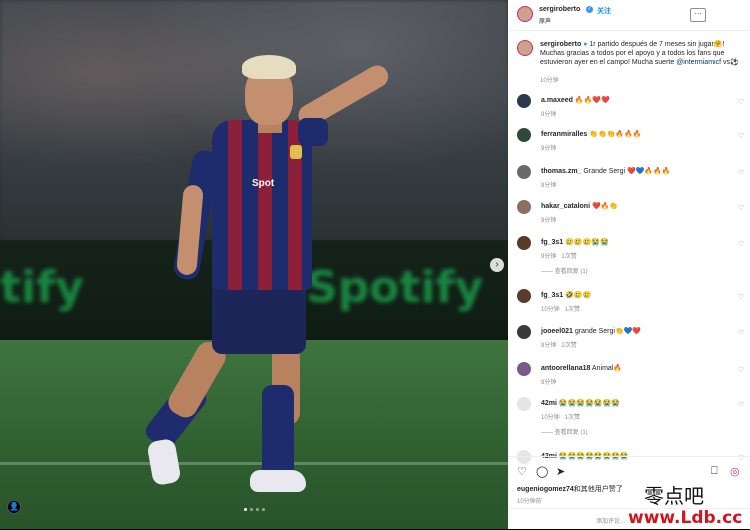 The width and height of the screenshot is (750, 530). Describe the element at coordinates (542, 471) in the screenshot. I see `comment-icon: ◯` at that location.